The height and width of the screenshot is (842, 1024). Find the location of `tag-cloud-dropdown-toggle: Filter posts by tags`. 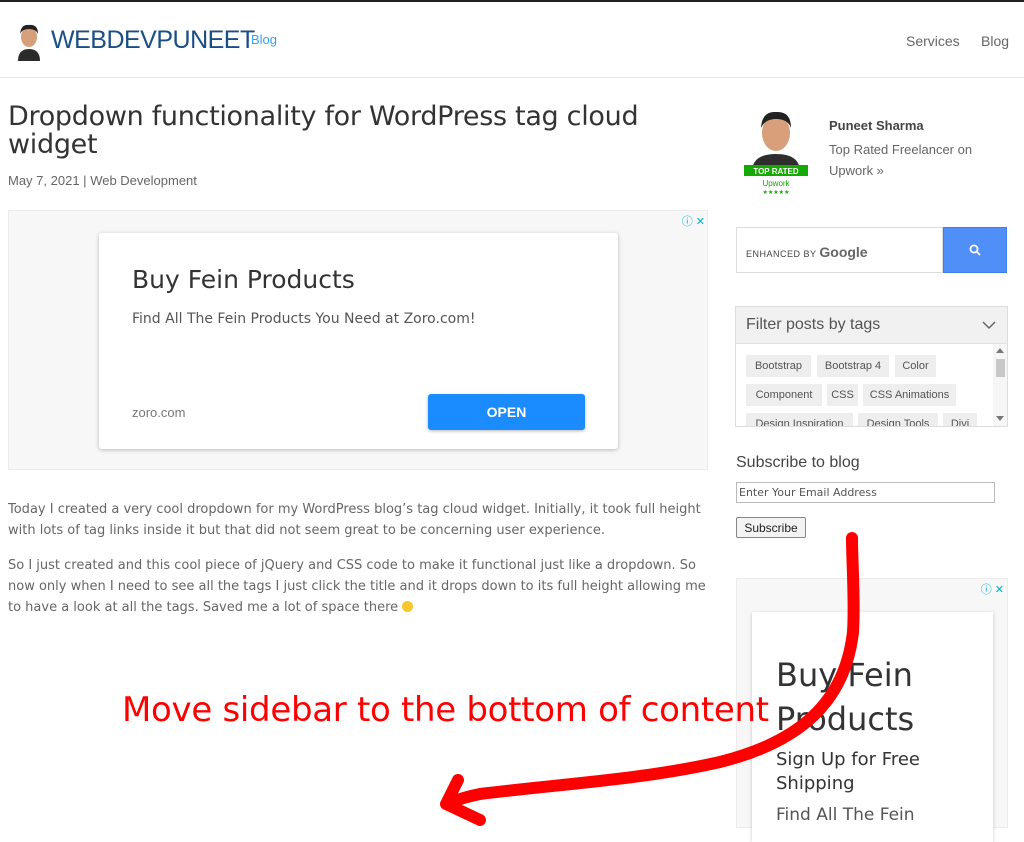

tag-cloud-dropdown-toggle: Filter posts by tags is located at coordinates (871, 325).